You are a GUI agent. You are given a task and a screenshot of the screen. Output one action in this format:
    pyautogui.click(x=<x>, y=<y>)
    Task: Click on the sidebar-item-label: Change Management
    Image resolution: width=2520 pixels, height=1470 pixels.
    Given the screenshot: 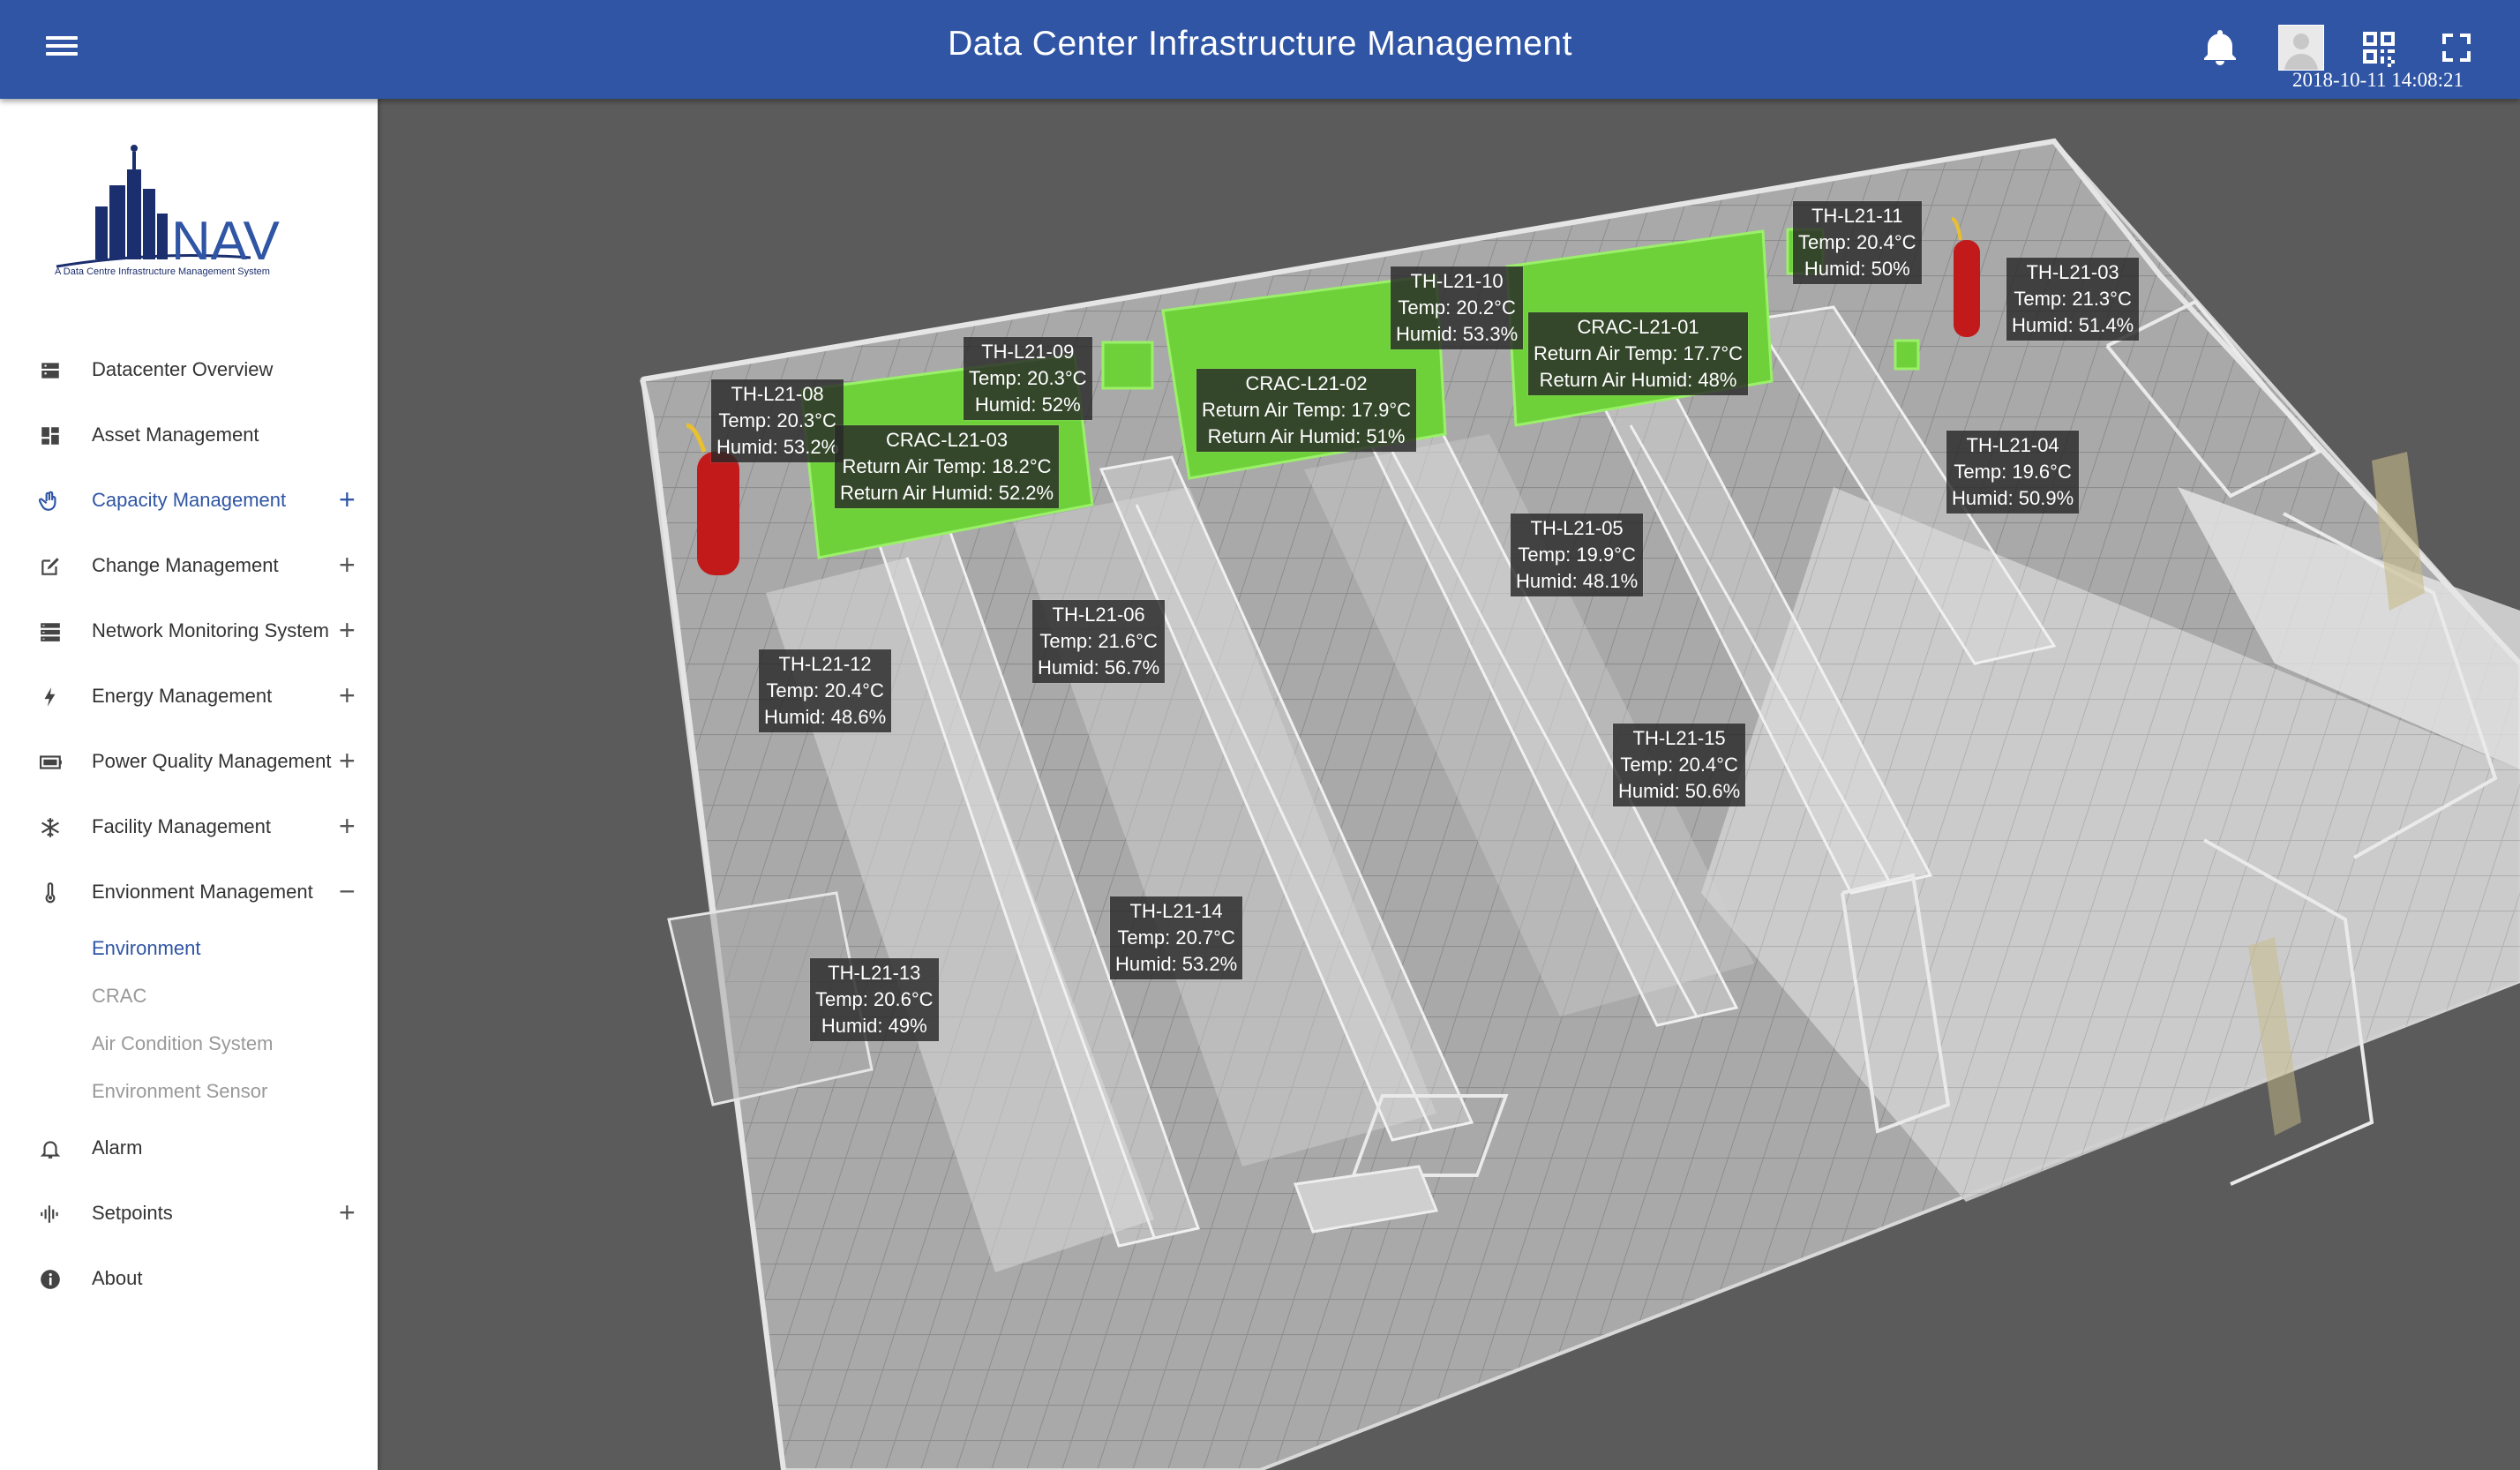 What is the action you would take?
    pyautogui.click(x=185, y=565)
    